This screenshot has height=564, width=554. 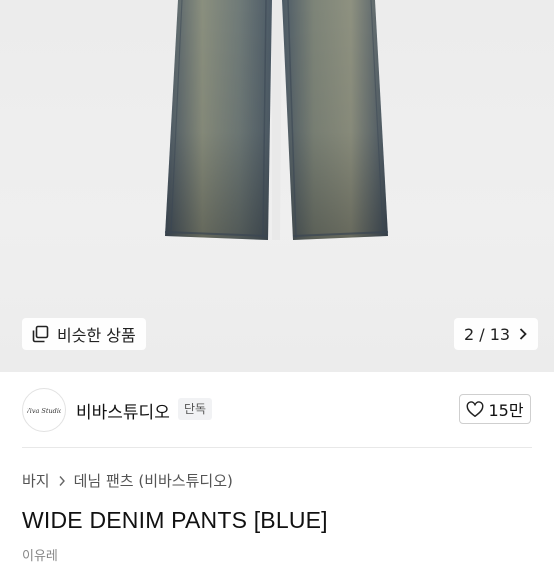 What do you see at coordinates (175, 520) in the screenshot?
I see `product-title: WIDE DENIM PANTS [BLUE]` at bounding box center [175, 520].